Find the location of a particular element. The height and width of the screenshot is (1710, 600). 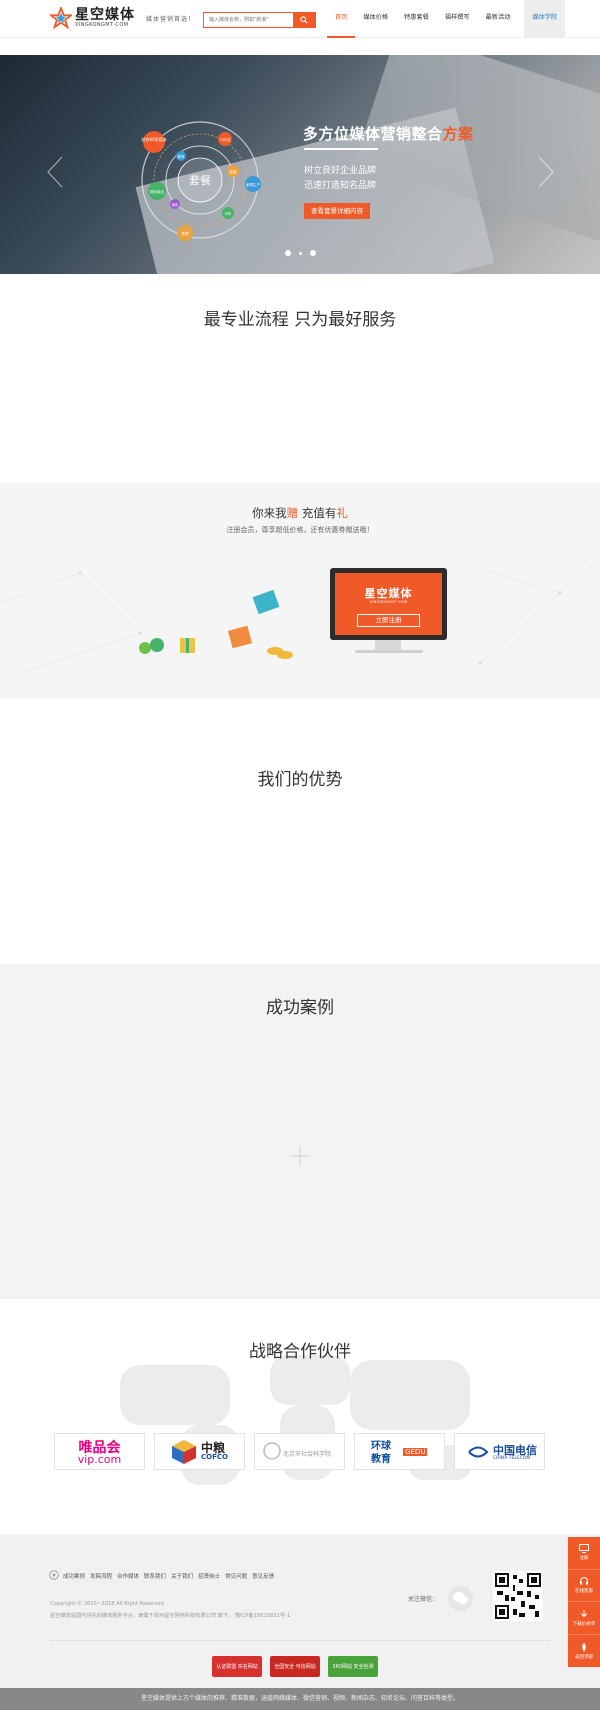

play-circle-icon is located at coordinates (54, 1575).